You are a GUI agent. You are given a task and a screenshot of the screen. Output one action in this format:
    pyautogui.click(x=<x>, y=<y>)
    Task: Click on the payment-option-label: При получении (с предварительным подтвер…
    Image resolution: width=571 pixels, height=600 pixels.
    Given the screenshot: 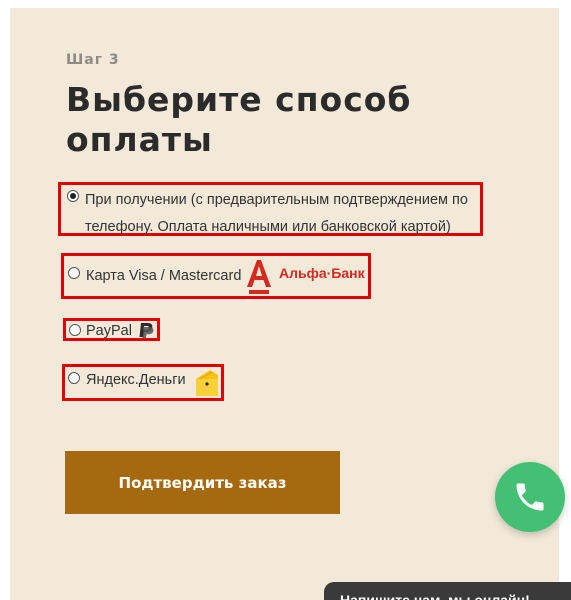 What is the action you would take?
    pyautogui.click(x=276, y=213)
    